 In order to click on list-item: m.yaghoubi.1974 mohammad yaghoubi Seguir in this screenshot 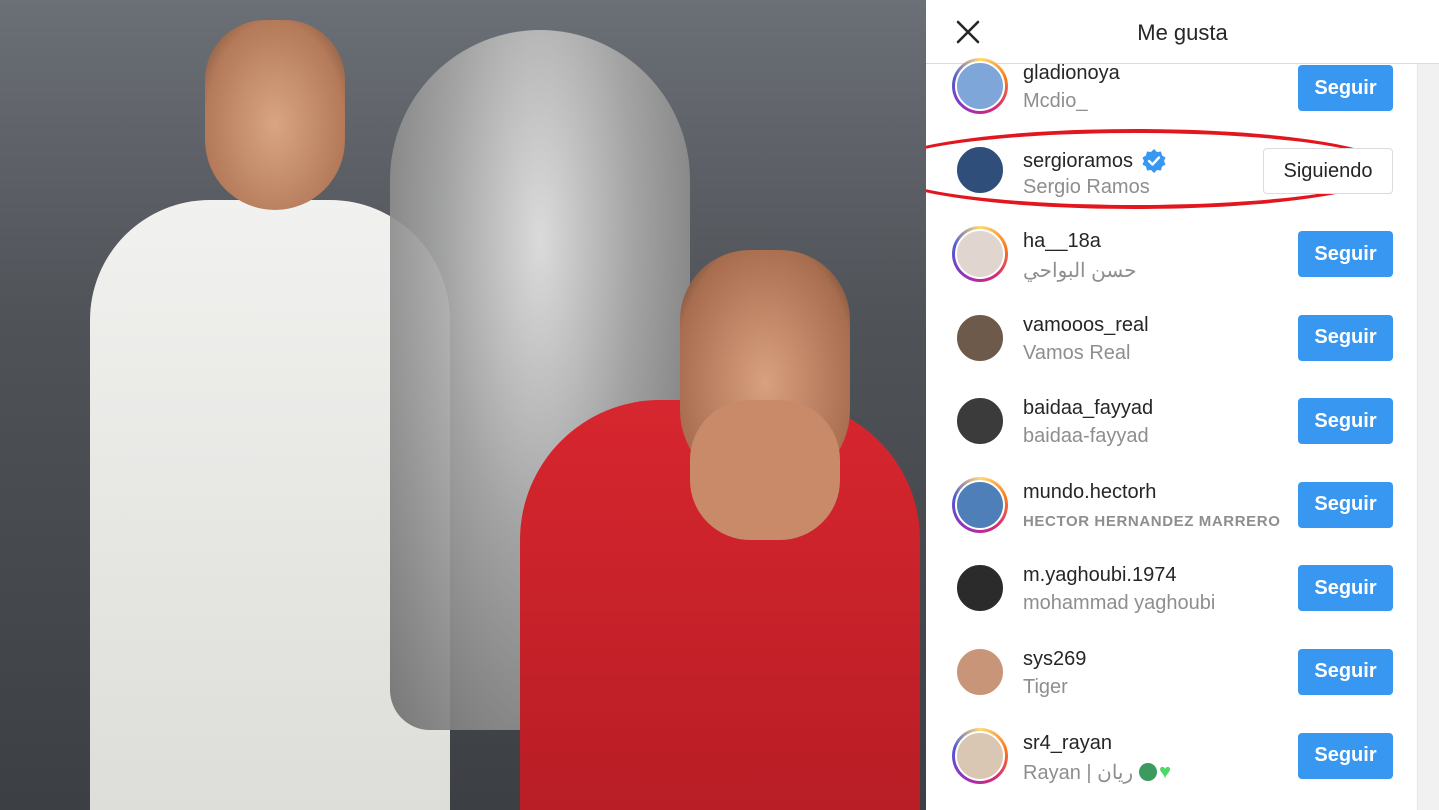, I will do `click(1171, 589)`.